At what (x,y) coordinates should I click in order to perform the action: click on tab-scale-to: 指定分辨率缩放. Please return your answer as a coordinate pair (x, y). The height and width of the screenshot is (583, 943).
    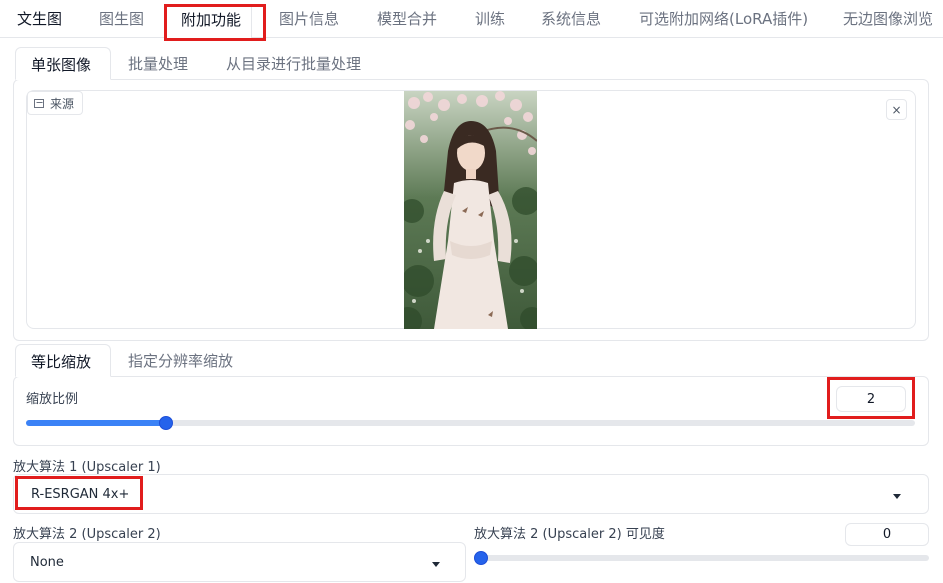
    Looking at the image, I should click on (180, 361).